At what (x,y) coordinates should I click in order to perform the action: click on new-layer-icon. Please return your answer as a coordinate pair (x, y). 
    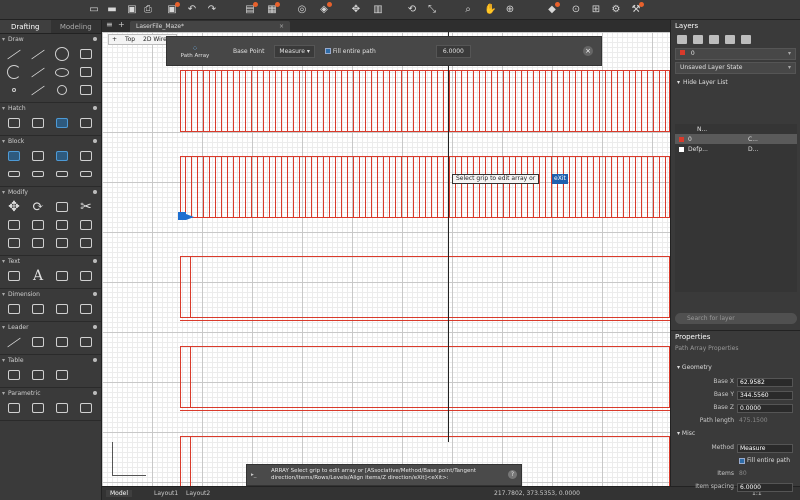
    Looking at the image, I should click on (682, 39).